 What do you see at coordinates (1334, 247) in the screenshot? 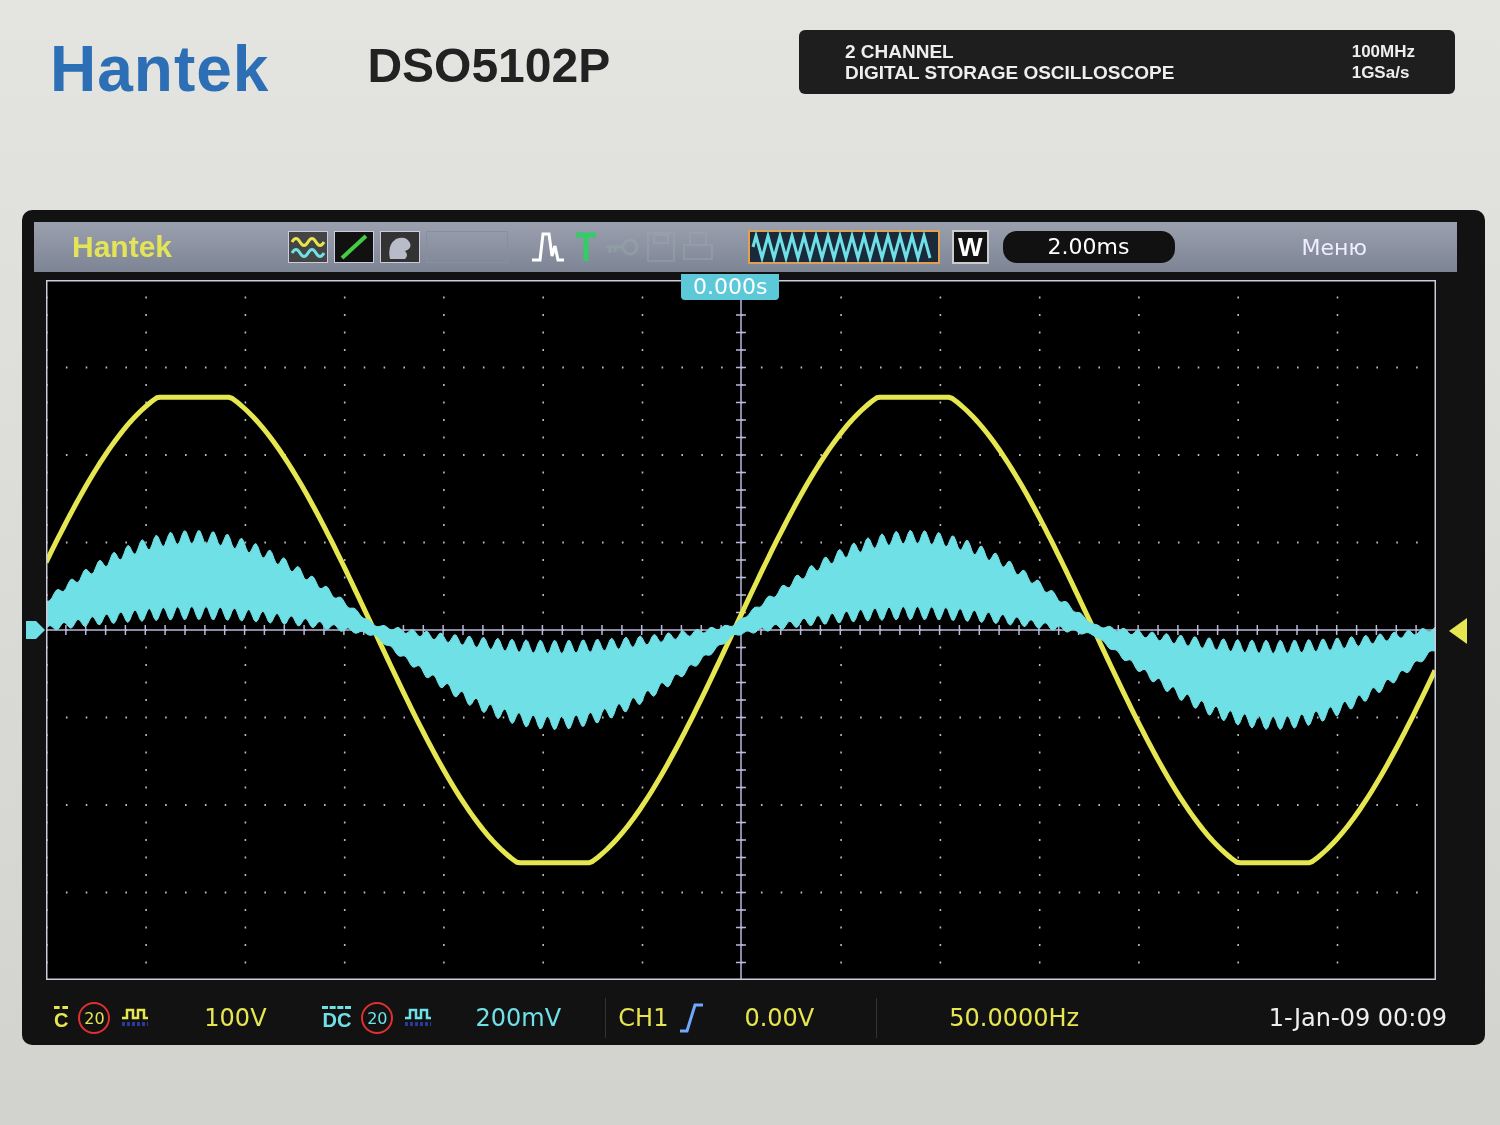
I see `menu-button: Меню` at bounding box center [1334, 247].